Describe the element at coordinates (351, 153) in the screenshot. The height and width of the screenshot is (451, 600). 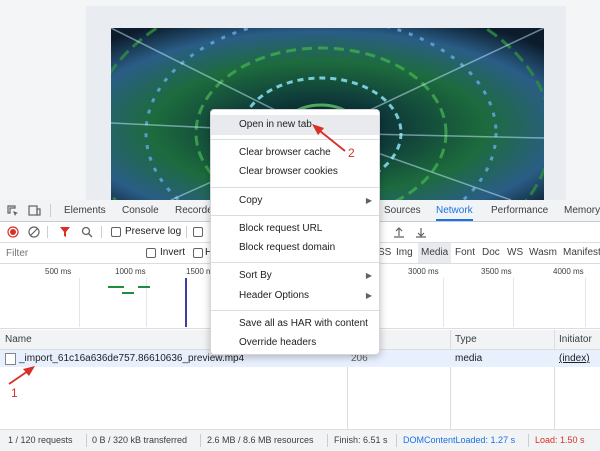
I see `annotation-step-2: 2` at that location.